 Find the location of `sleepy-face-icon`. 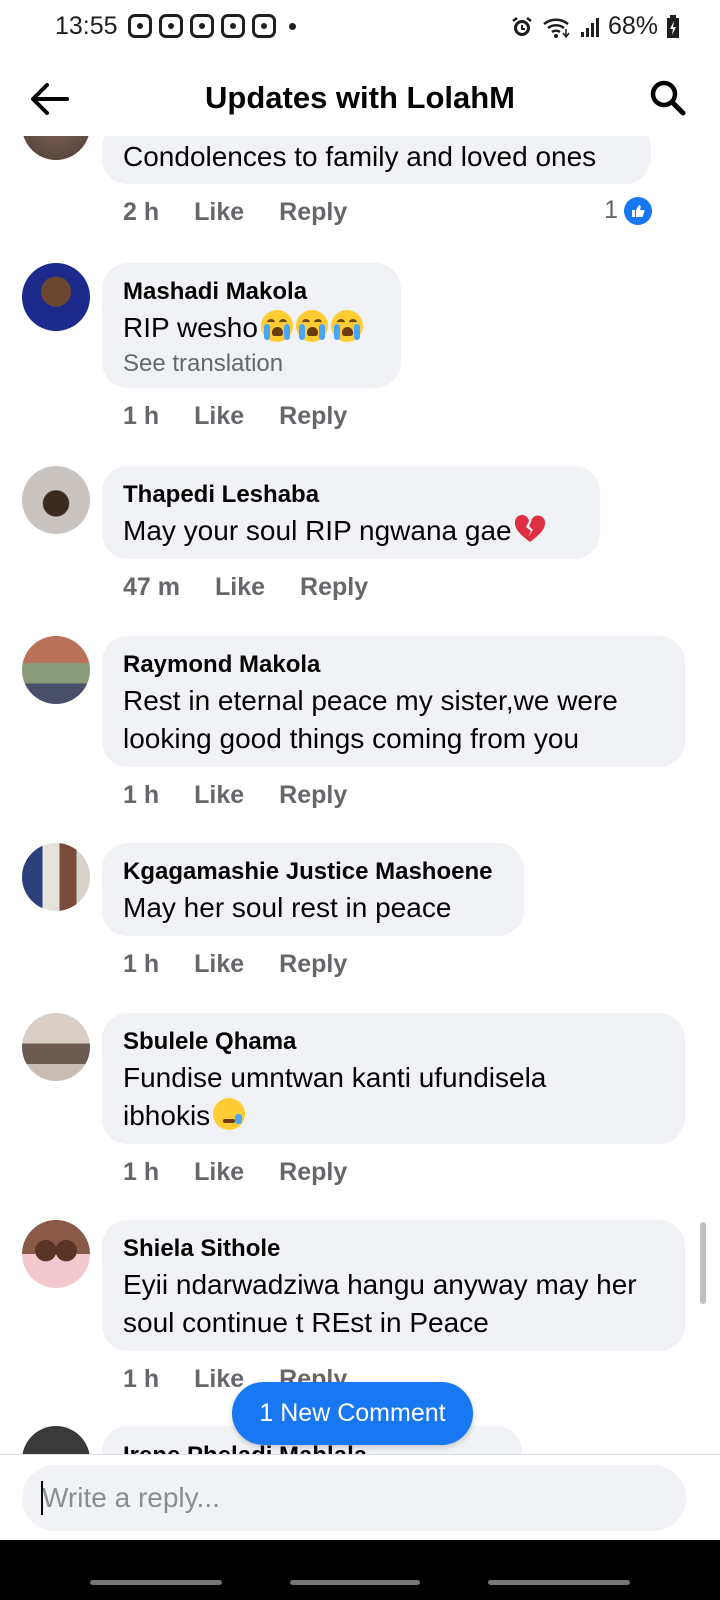

sleepy-face-icon is located at coordinates (229, 1114).